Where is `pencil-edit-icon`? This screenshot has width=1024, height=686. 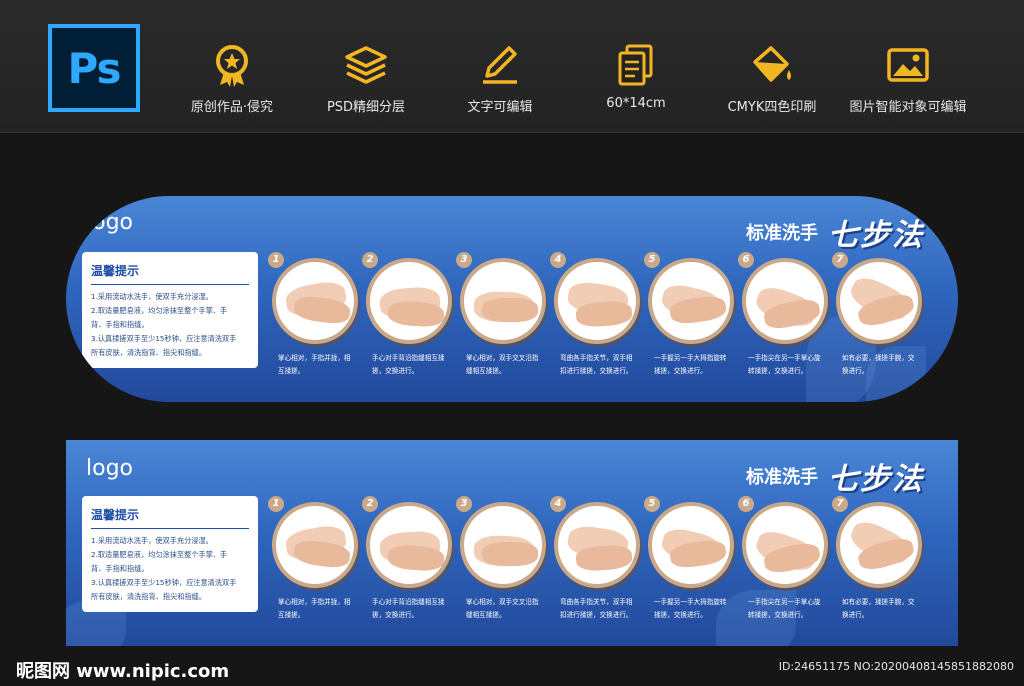
pencil-edit-icon is located at coordinates (500, 65).